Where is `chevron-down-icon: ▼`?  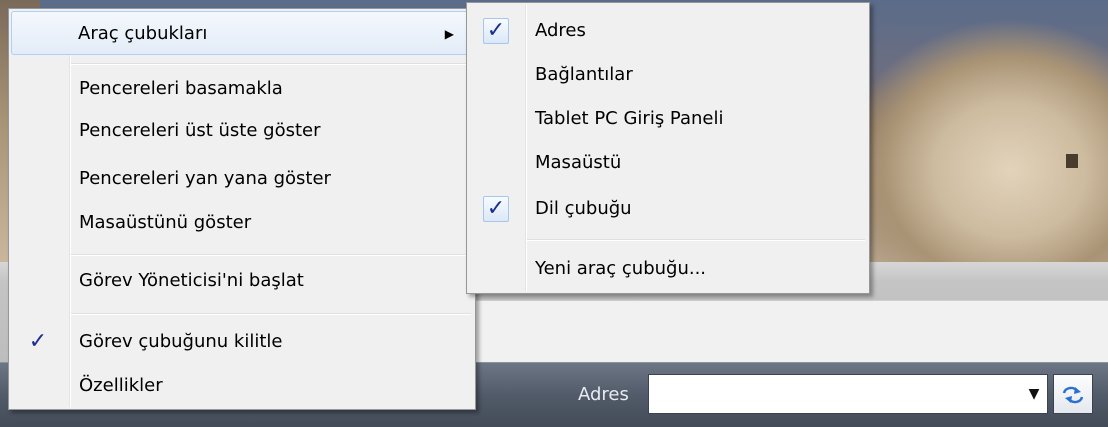 chevron-down-icon: ▼ is located at coordinates (1034, 394).